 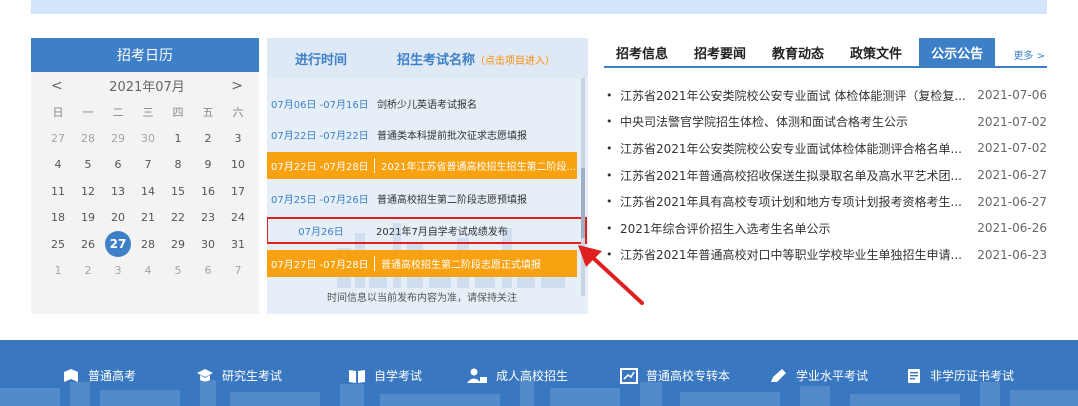 What do you see at coordinates (238, 217) in the screenshot?
I see `calendar-day: 24` at bounding box center [238, 217].